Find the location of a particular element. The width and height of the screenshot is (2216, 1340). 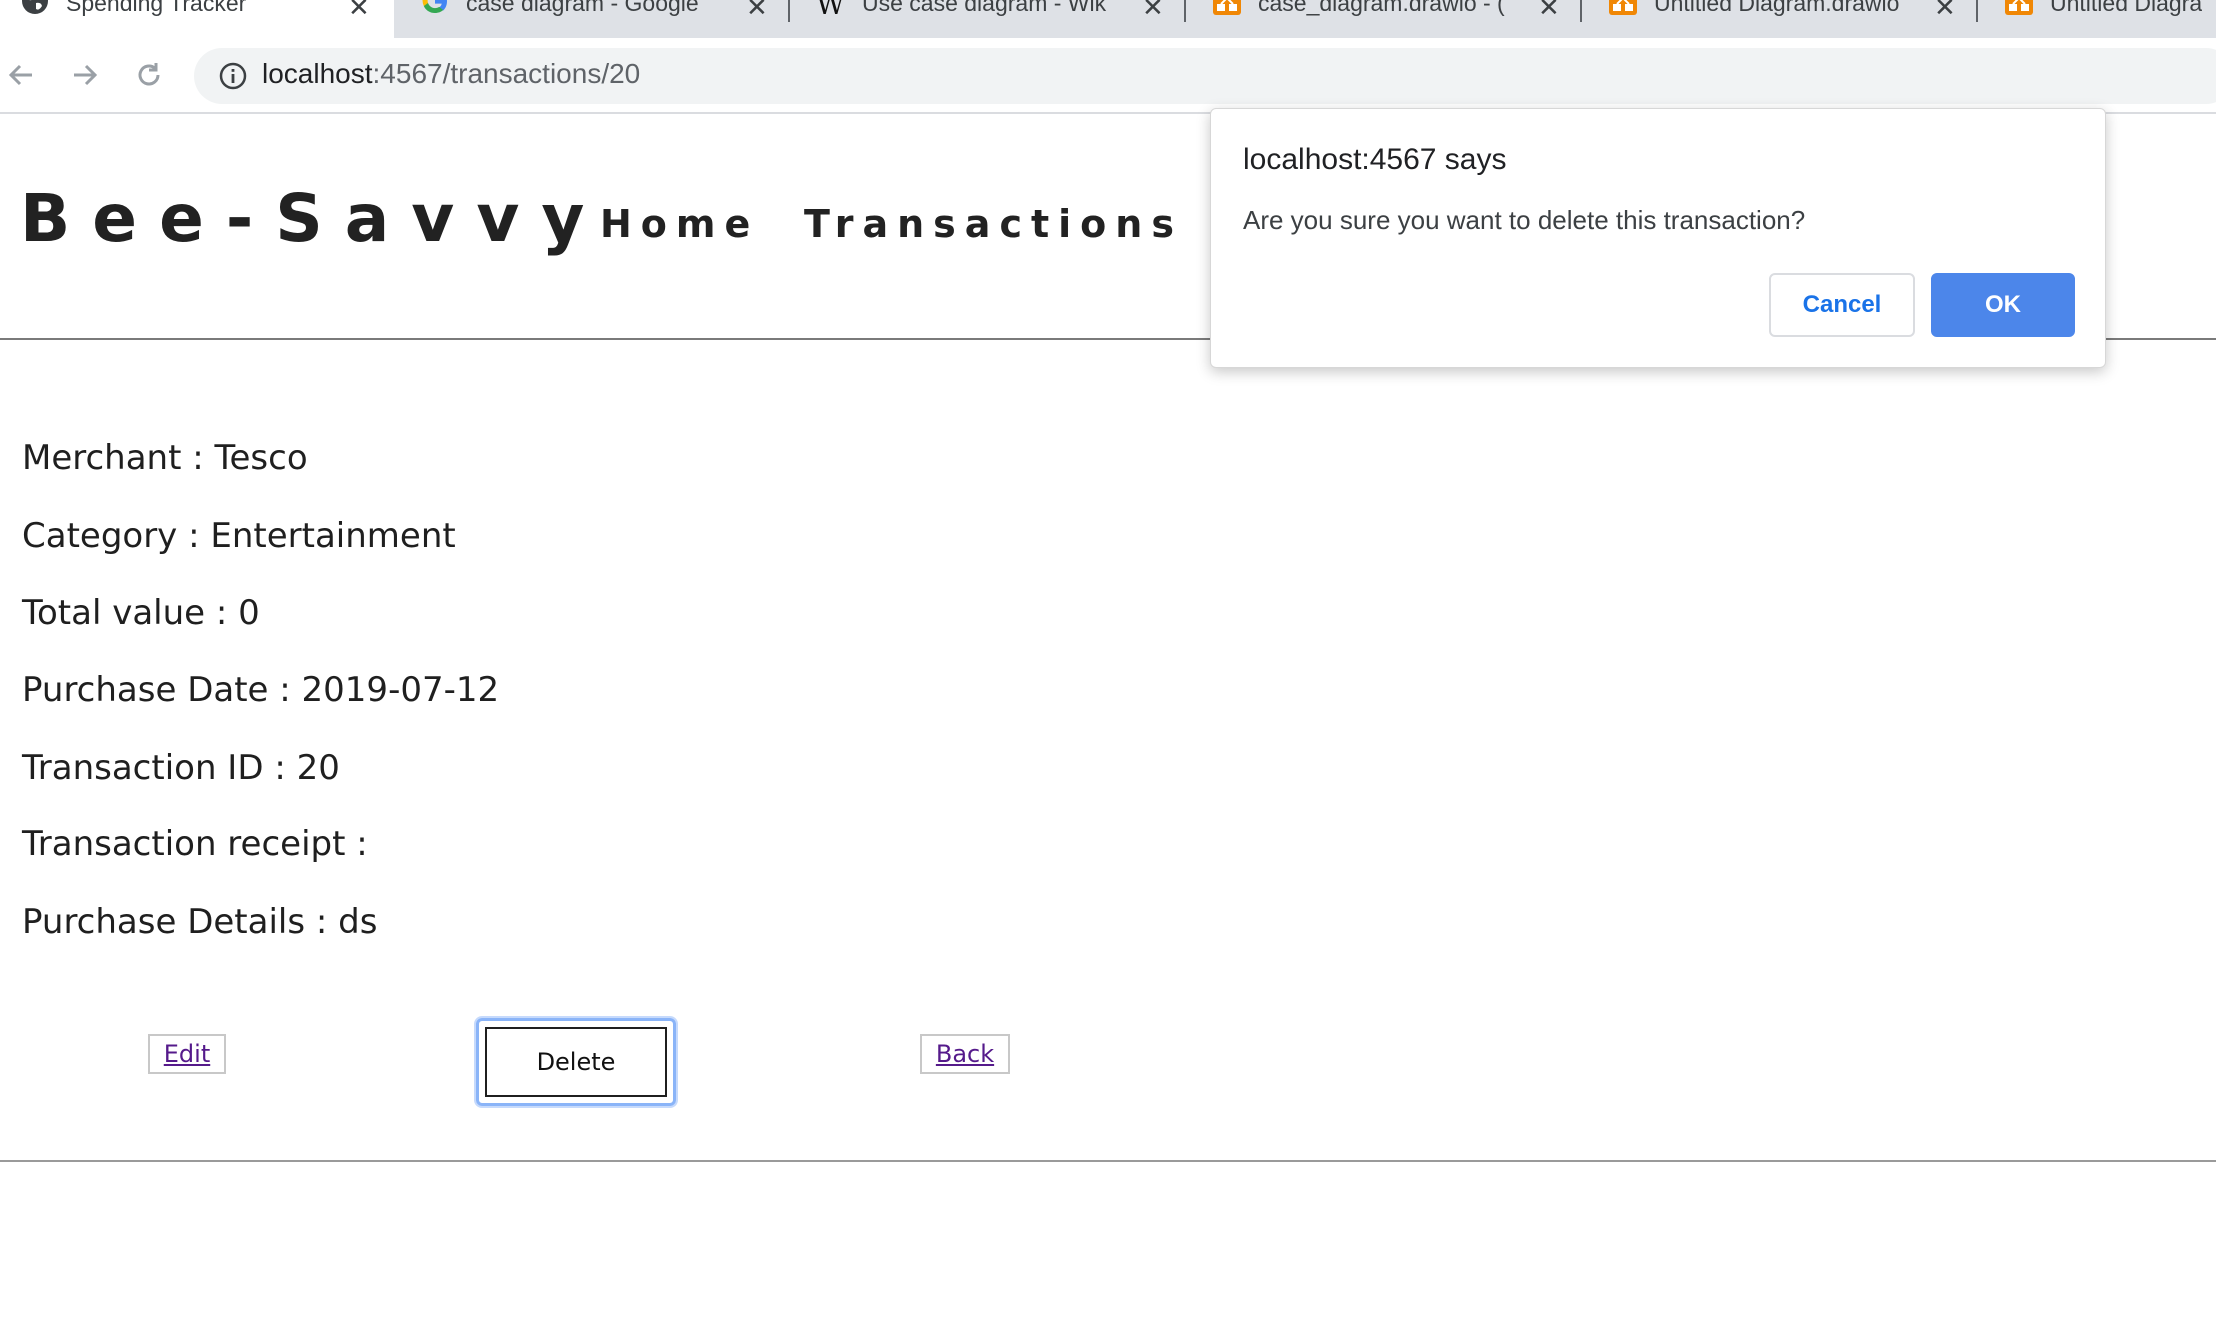

total-value-field: Total value : 0 is located at coordinates (141, 613).